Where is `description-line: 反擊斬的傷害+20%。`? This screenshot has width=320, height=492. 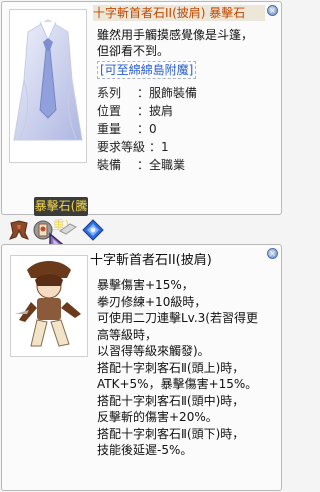
description-line: 反擊斬的傷害+20%。 is located at coordinates (157, 417).